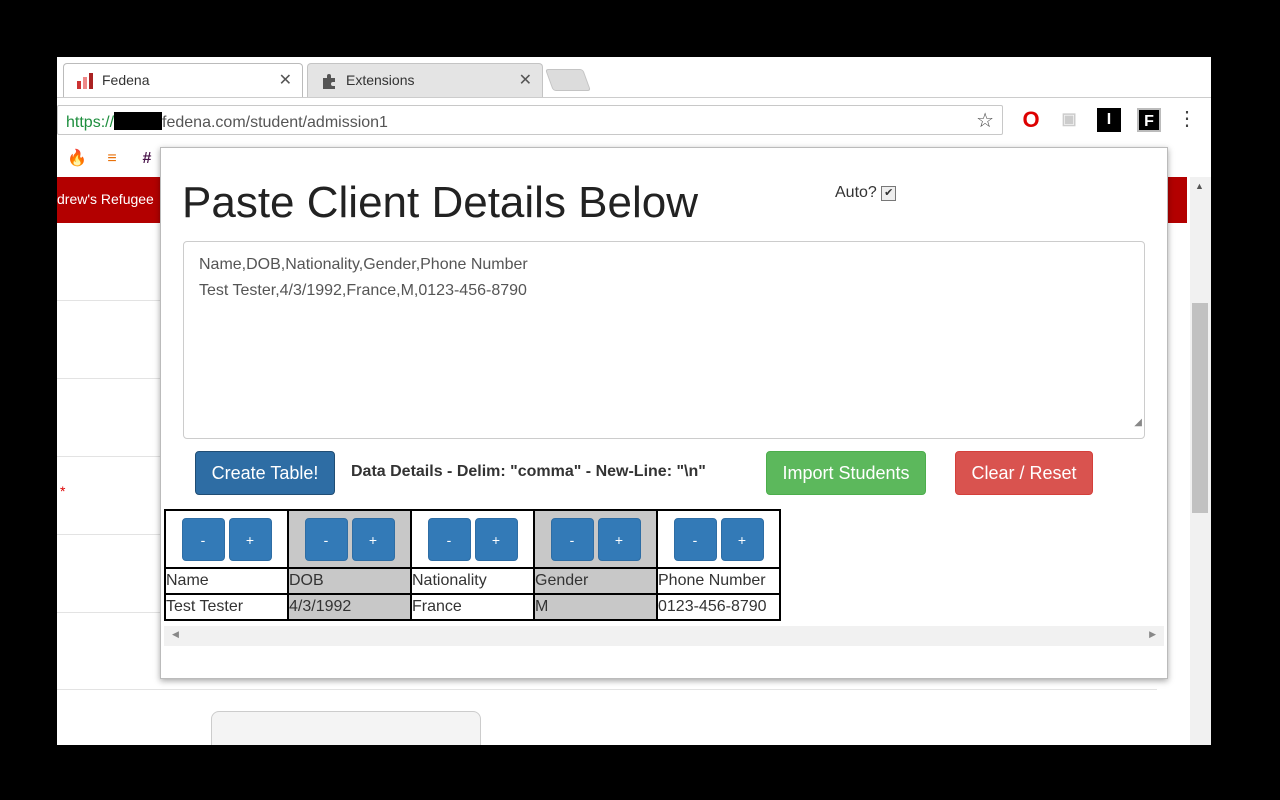 The height and width of the screenshot is (800, 1280). Describe the element at coordinates (346, 728) in the screenshot. I see `background-input` at that location.